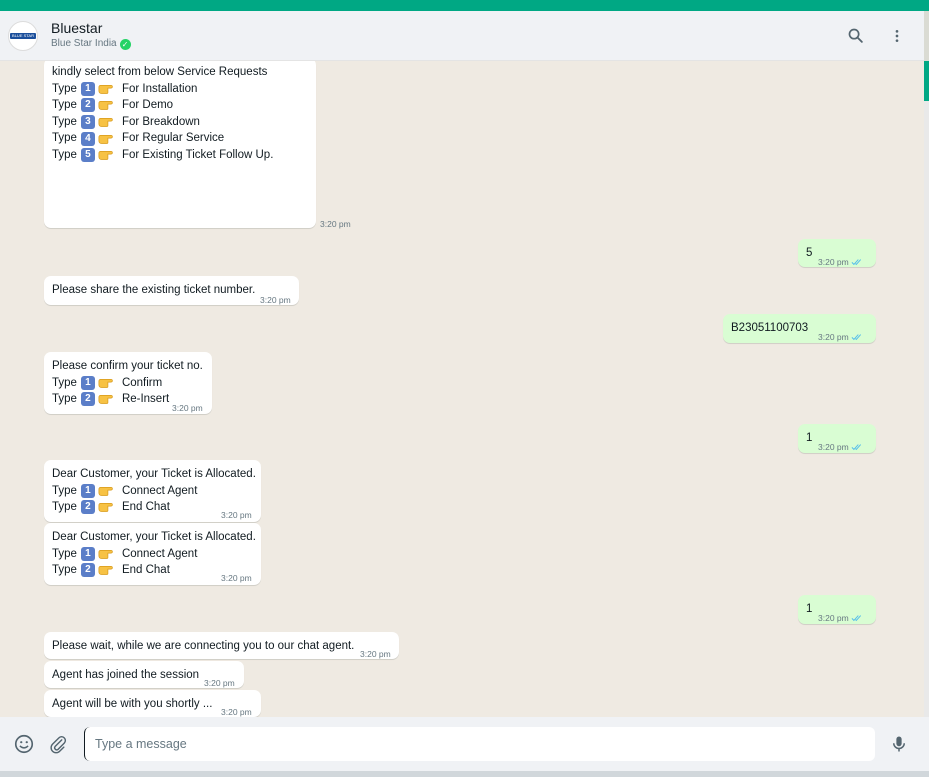  I want to click on search-button, so click(855, 36).